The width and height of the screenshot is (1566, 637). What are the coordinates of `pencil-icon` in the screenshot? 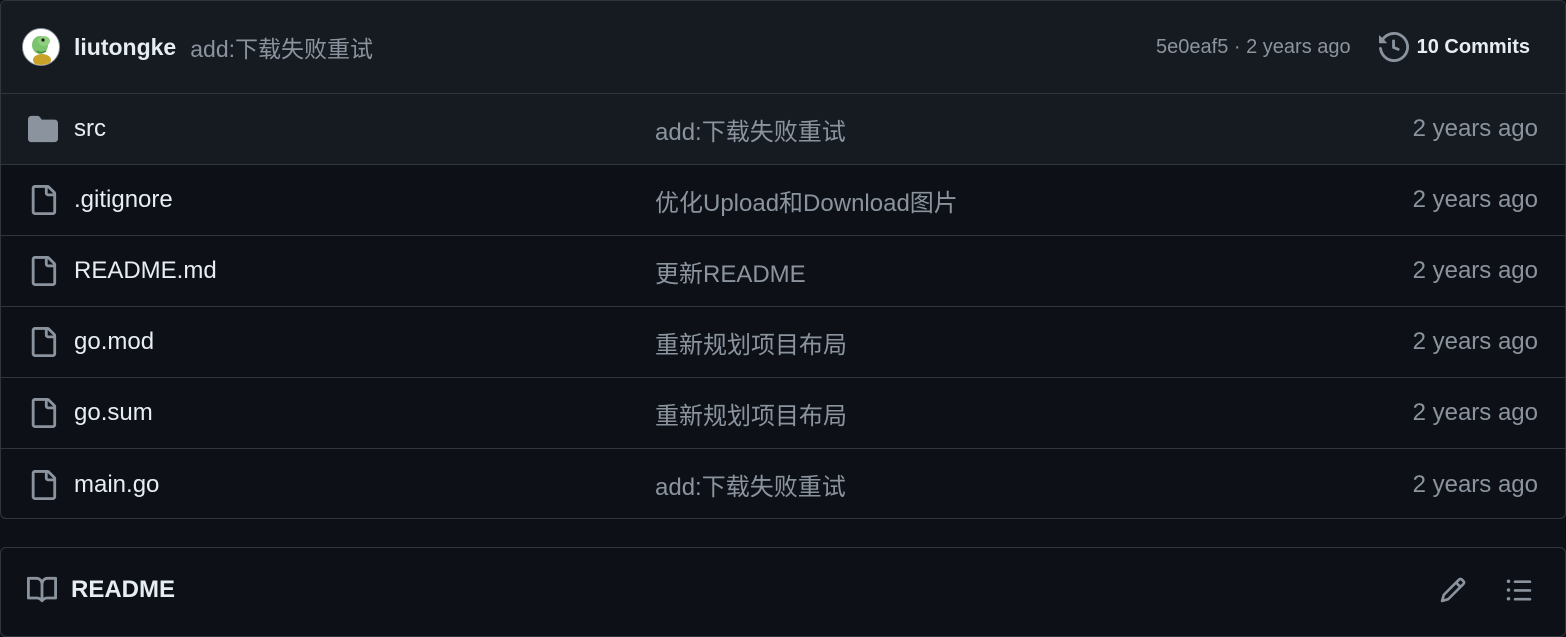 It's located at (1453, 590).